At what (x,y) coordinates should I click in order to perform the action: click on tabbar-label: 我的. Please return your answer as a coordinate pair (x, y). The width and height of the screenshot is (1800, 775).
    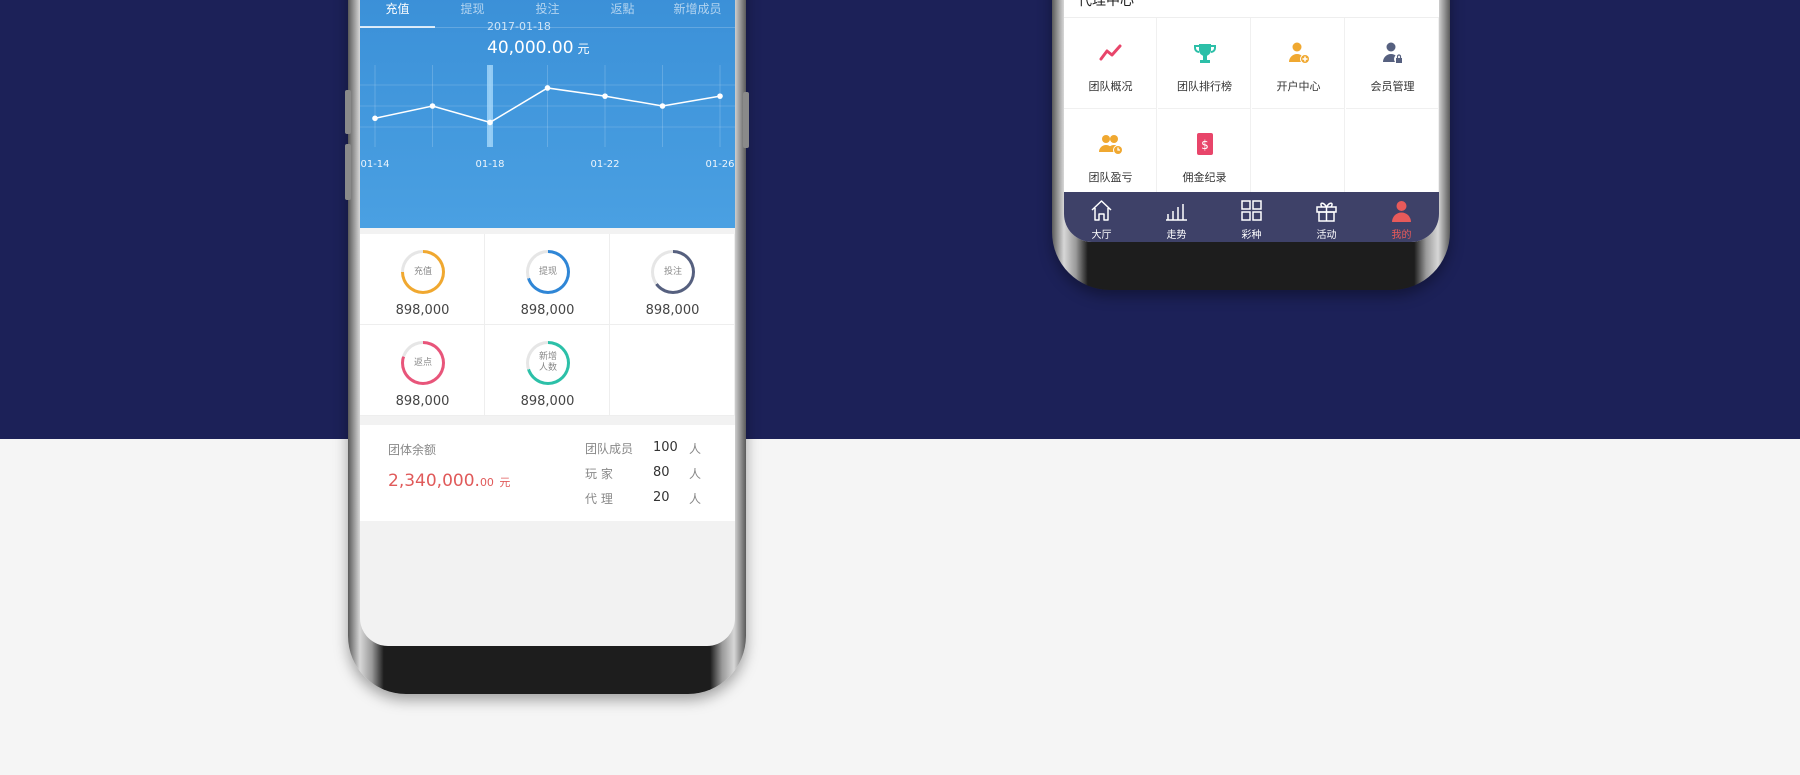
    Looking at the image, I should click on (1401, 235).